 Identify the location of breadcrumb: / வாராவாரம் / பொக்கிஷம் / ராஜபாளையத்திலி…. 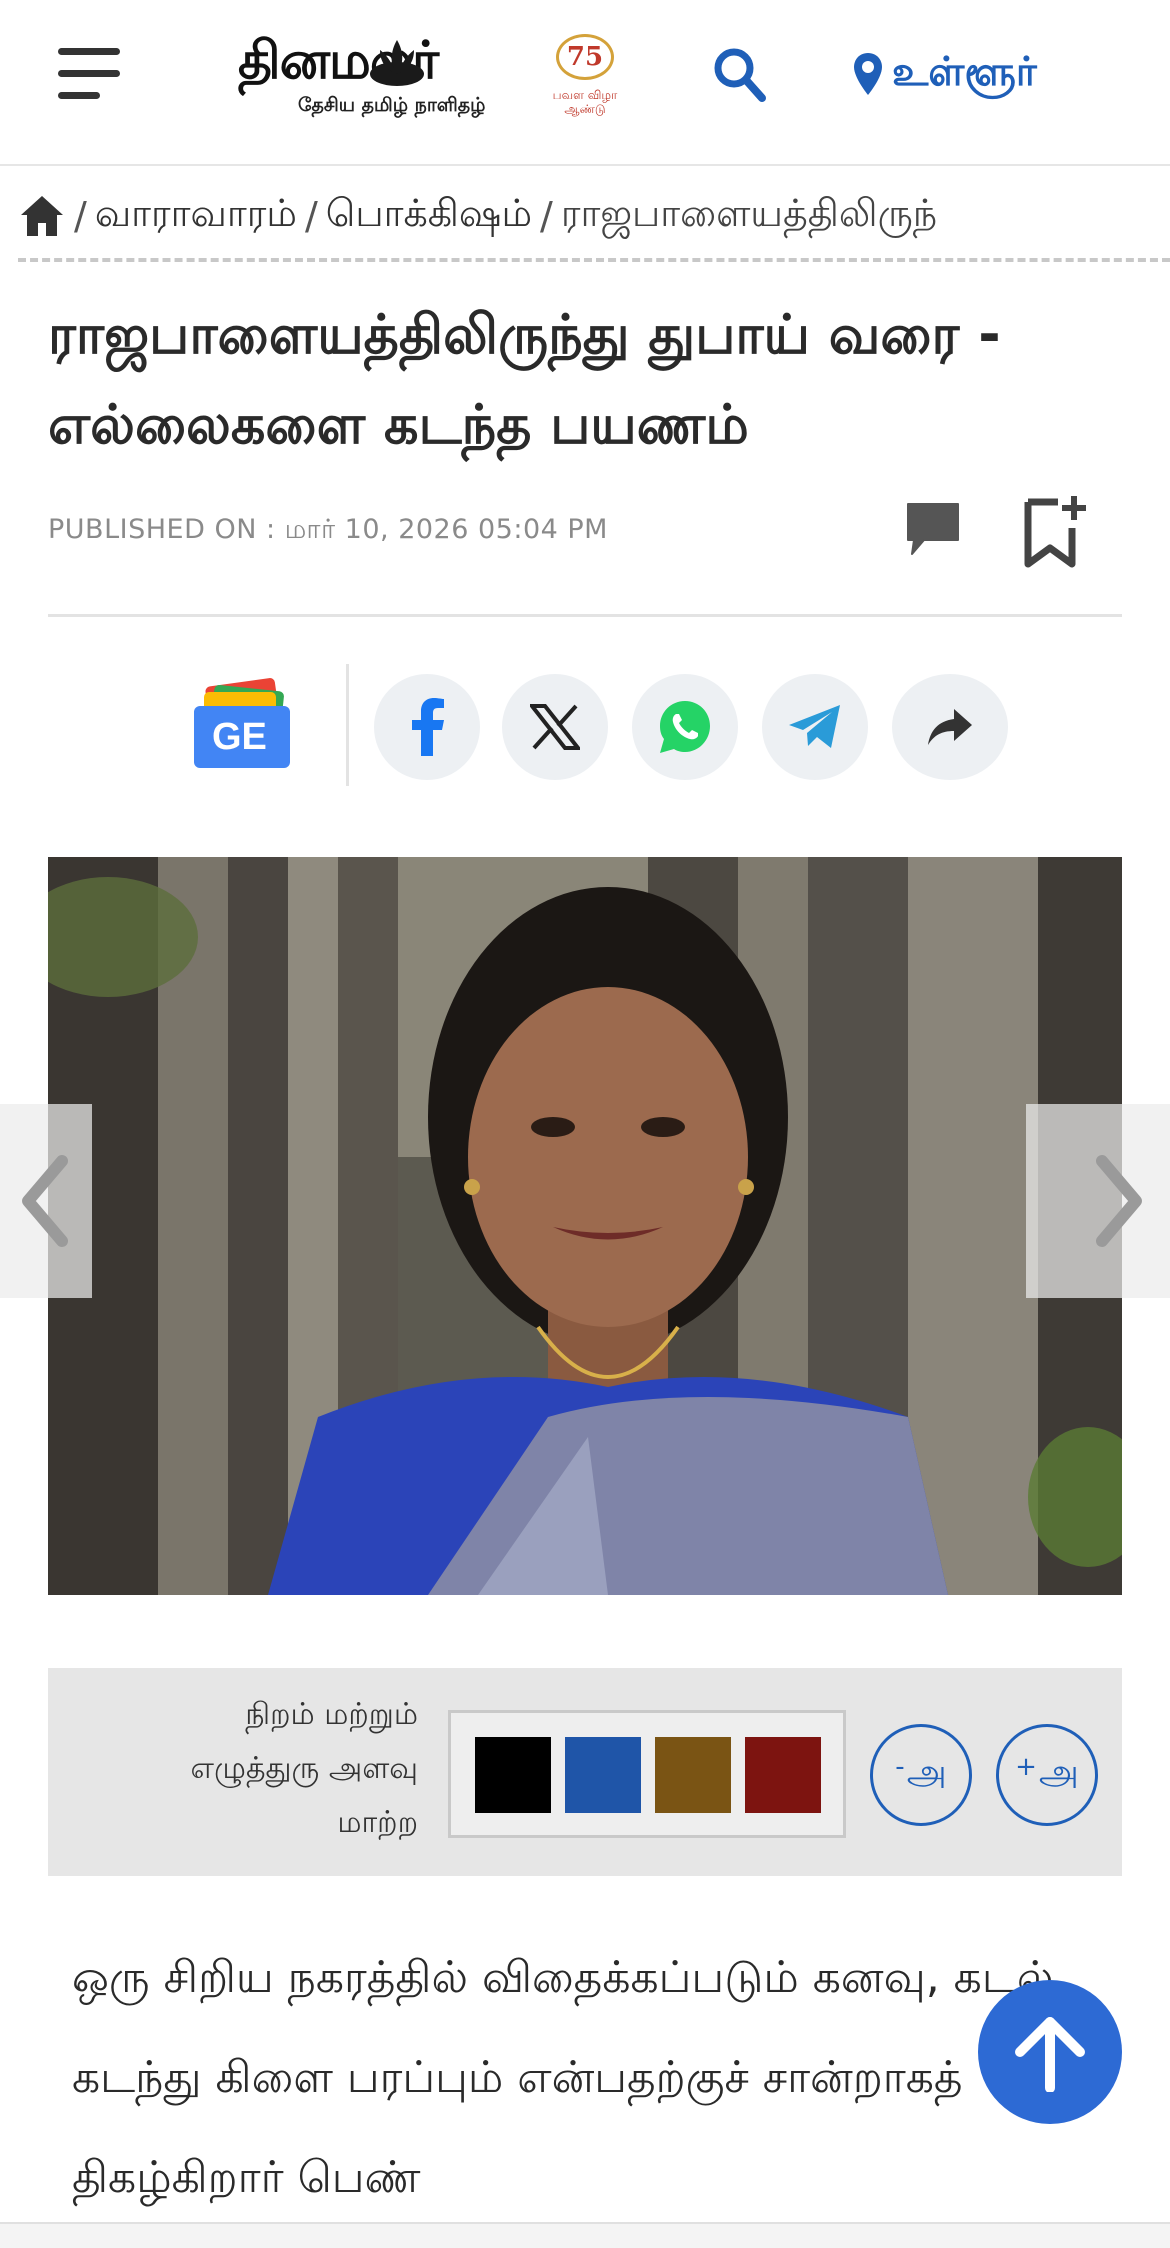
(594, 216).